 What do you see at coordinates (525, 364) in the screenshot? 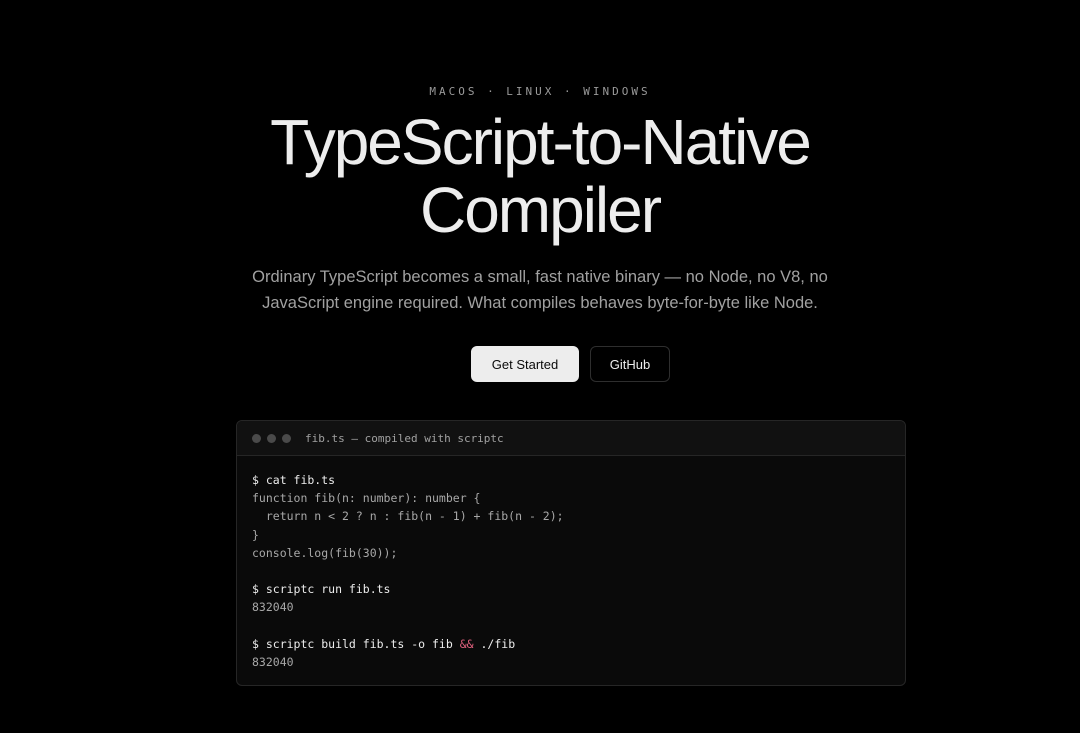
I see `get-started-button: Get Started` at bounding box center [525, 364].